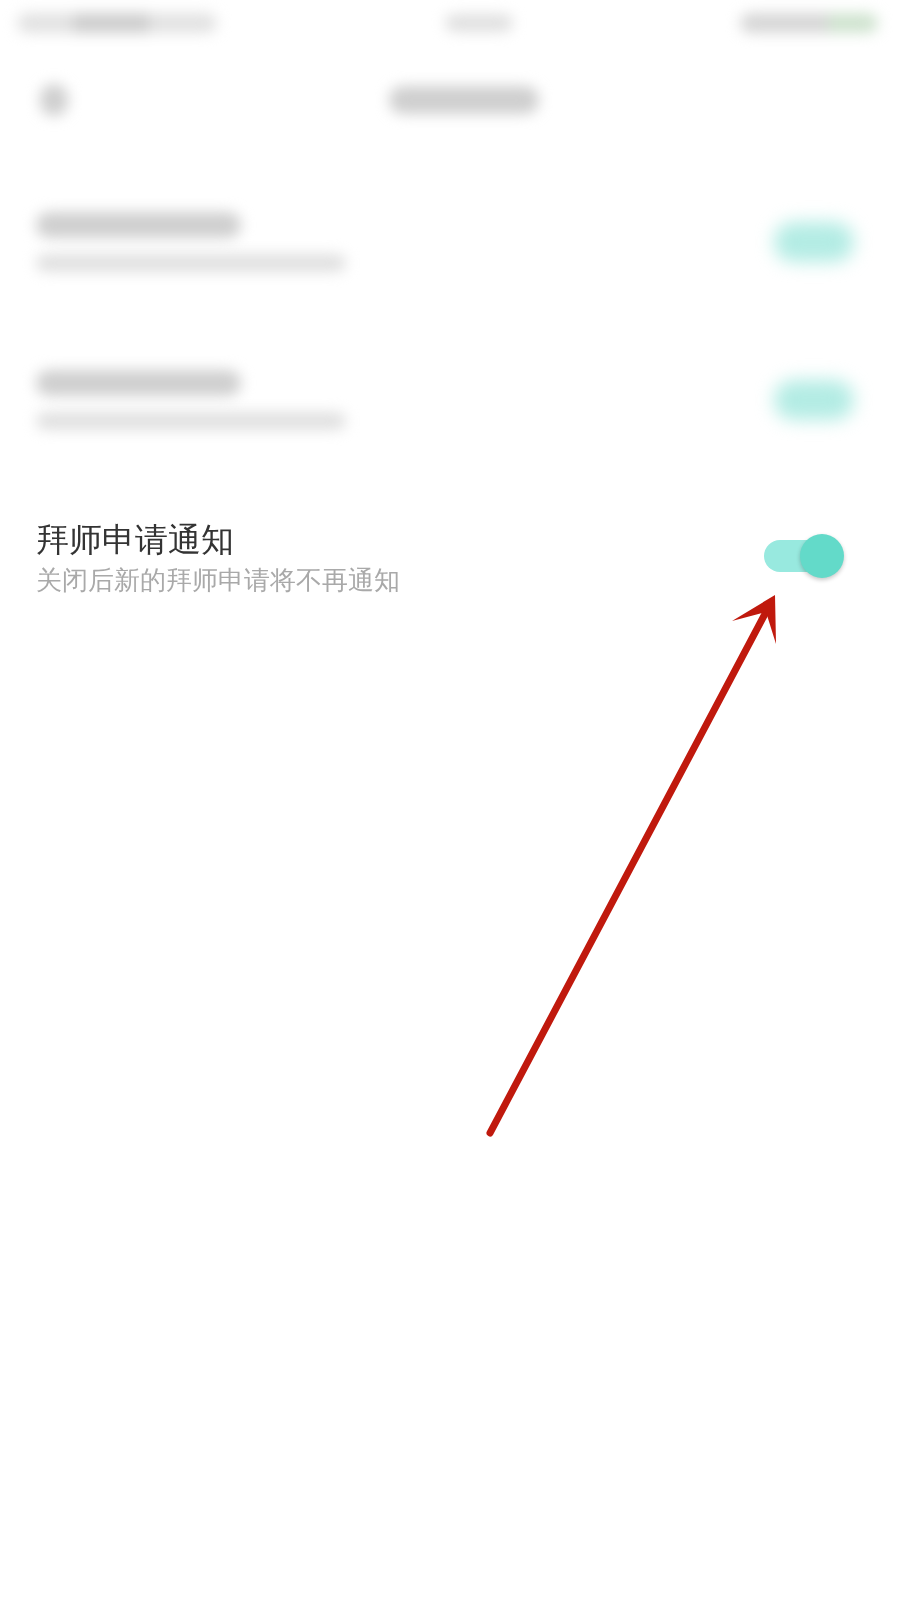 Image resolution: width=900 pixels, height=1600 pixels. I want to click on setting-description: 关闭后新的拜师申请将不再通知, so click(218, 580).